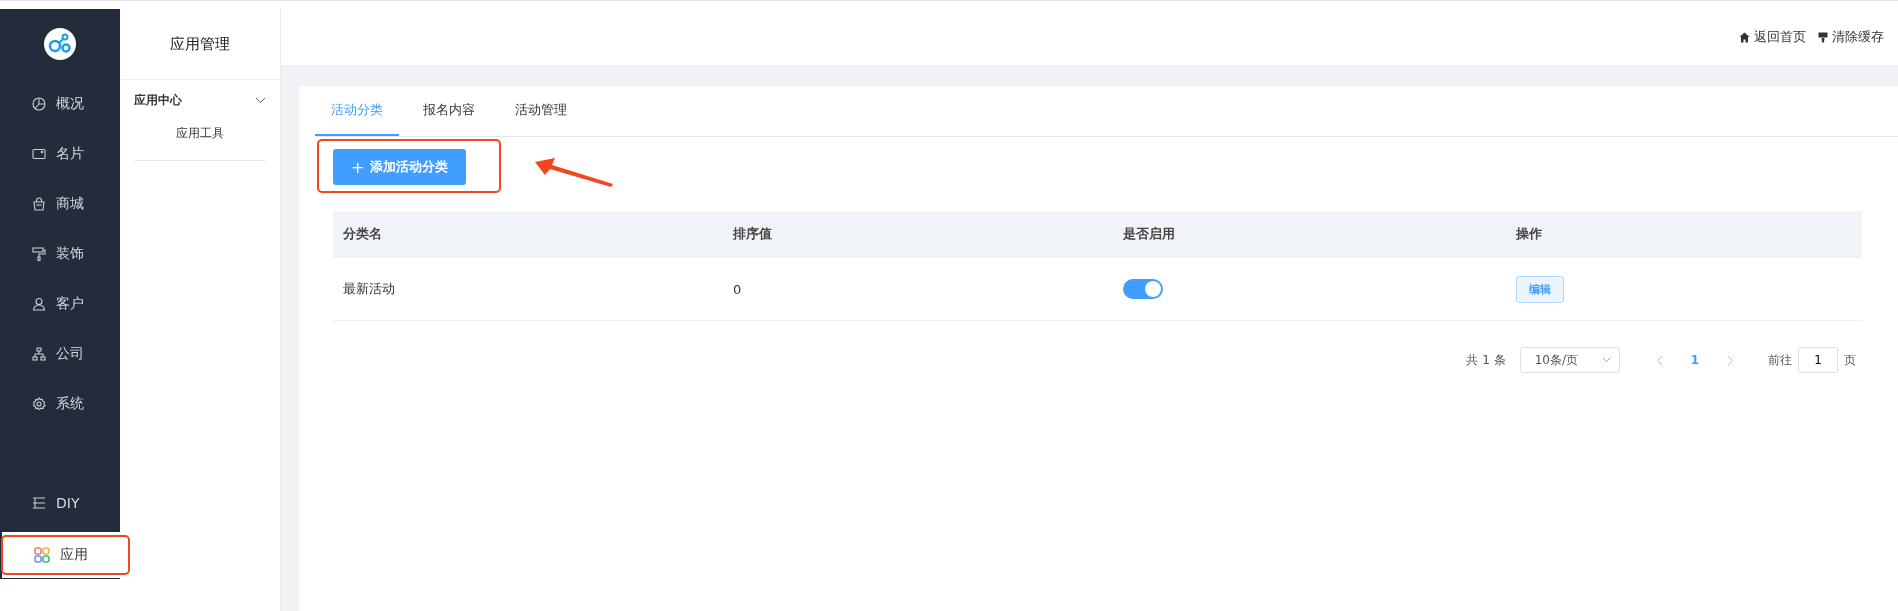 The height and width of the screenshot is (611, 1898). Describe the element at coordinates (39, 503) in the screenshot. I see `ruler-icon` at that location.